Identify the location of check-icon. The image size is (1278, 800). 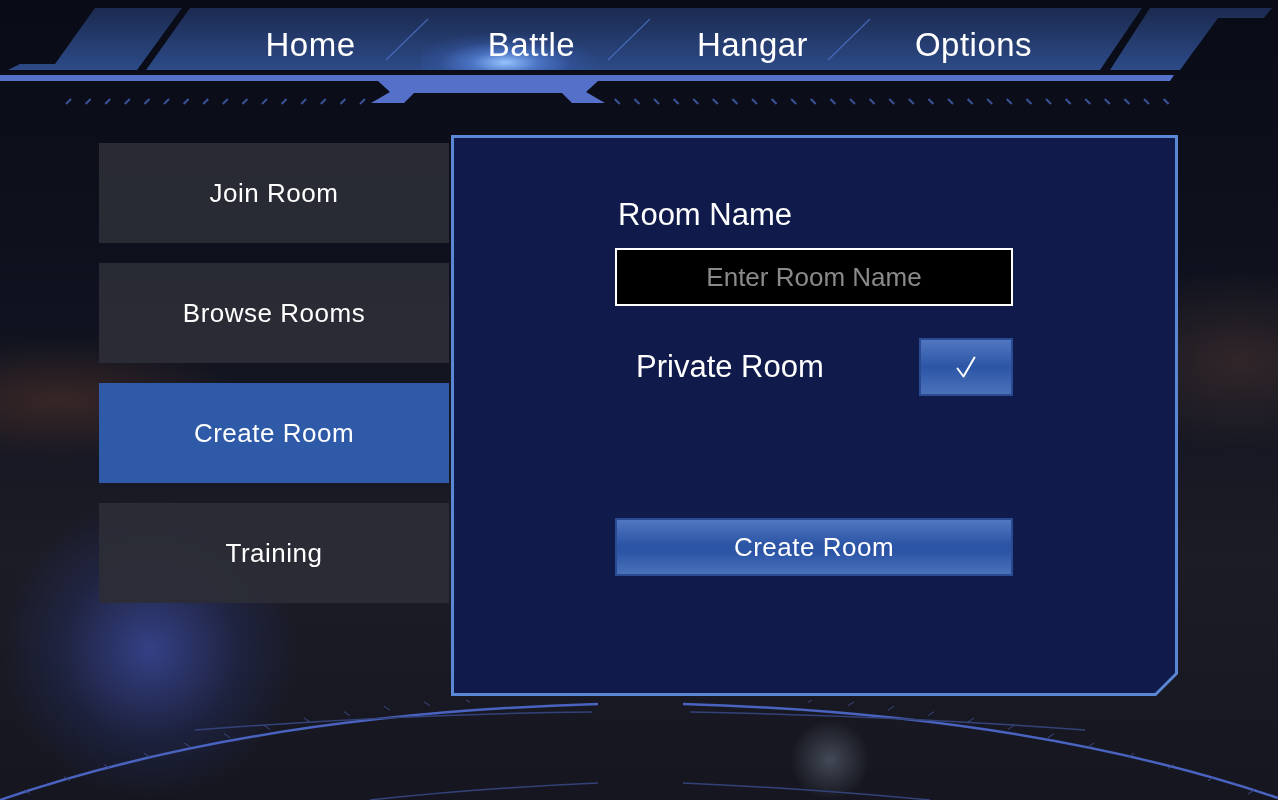
(966, 367).